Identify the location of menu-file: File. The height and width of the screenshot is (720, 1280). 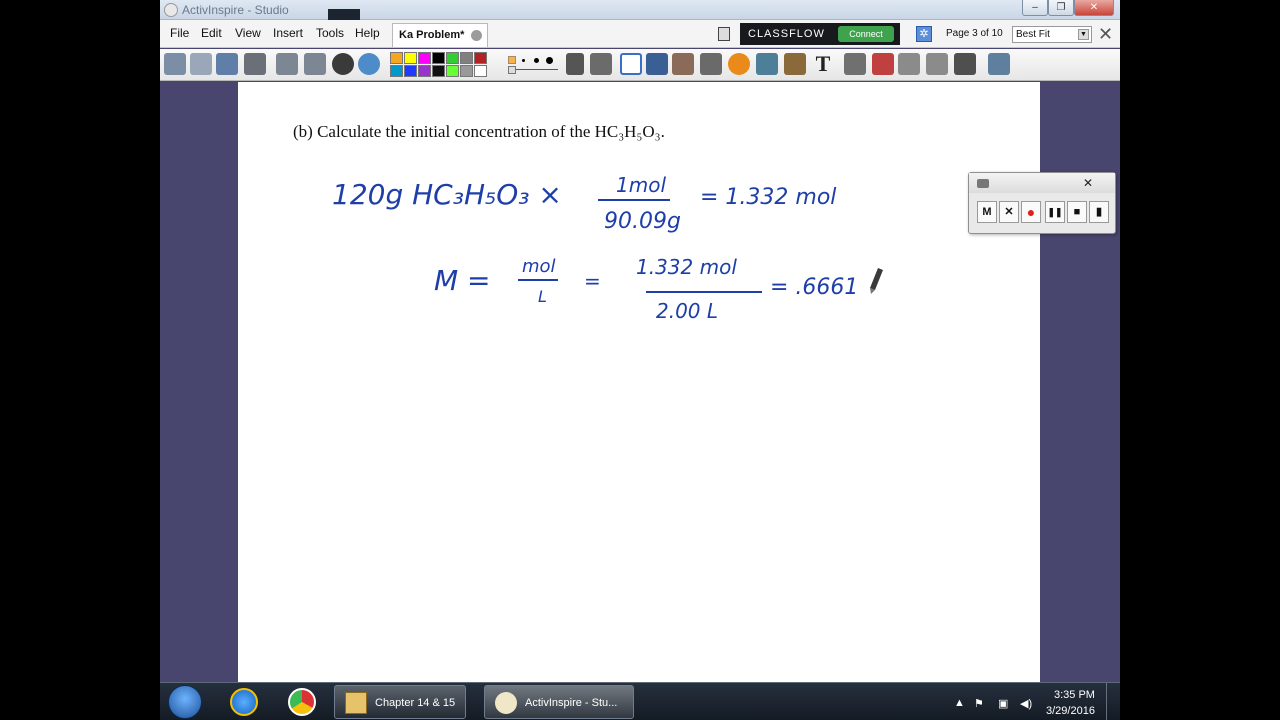
(179, 33).